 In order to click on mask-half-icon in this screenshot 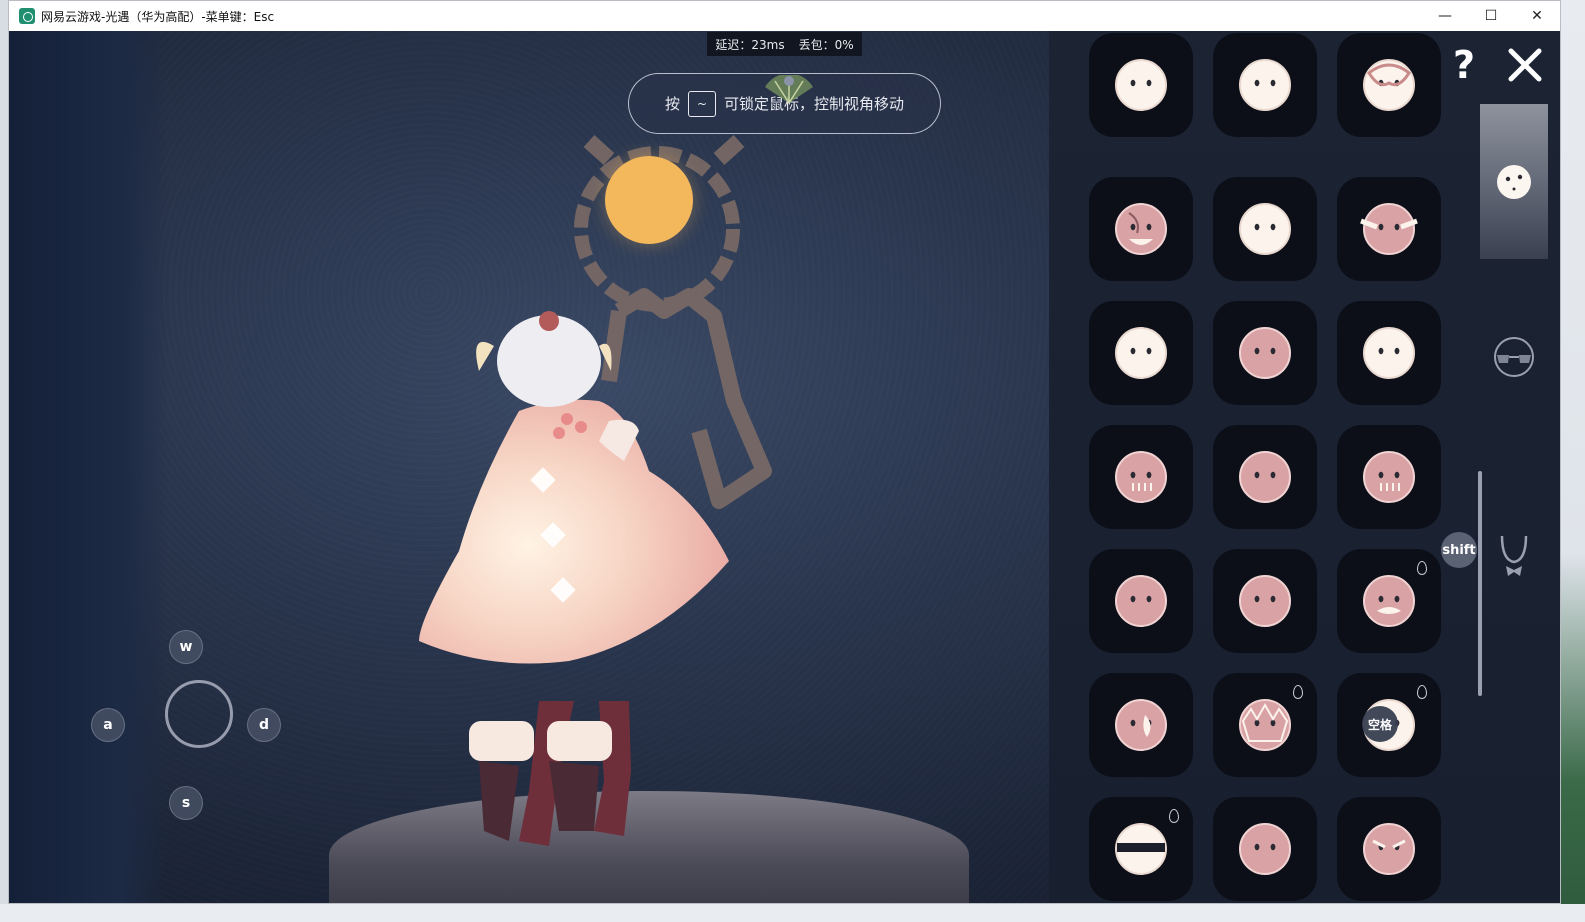, I will do `click(1265, 85)`.